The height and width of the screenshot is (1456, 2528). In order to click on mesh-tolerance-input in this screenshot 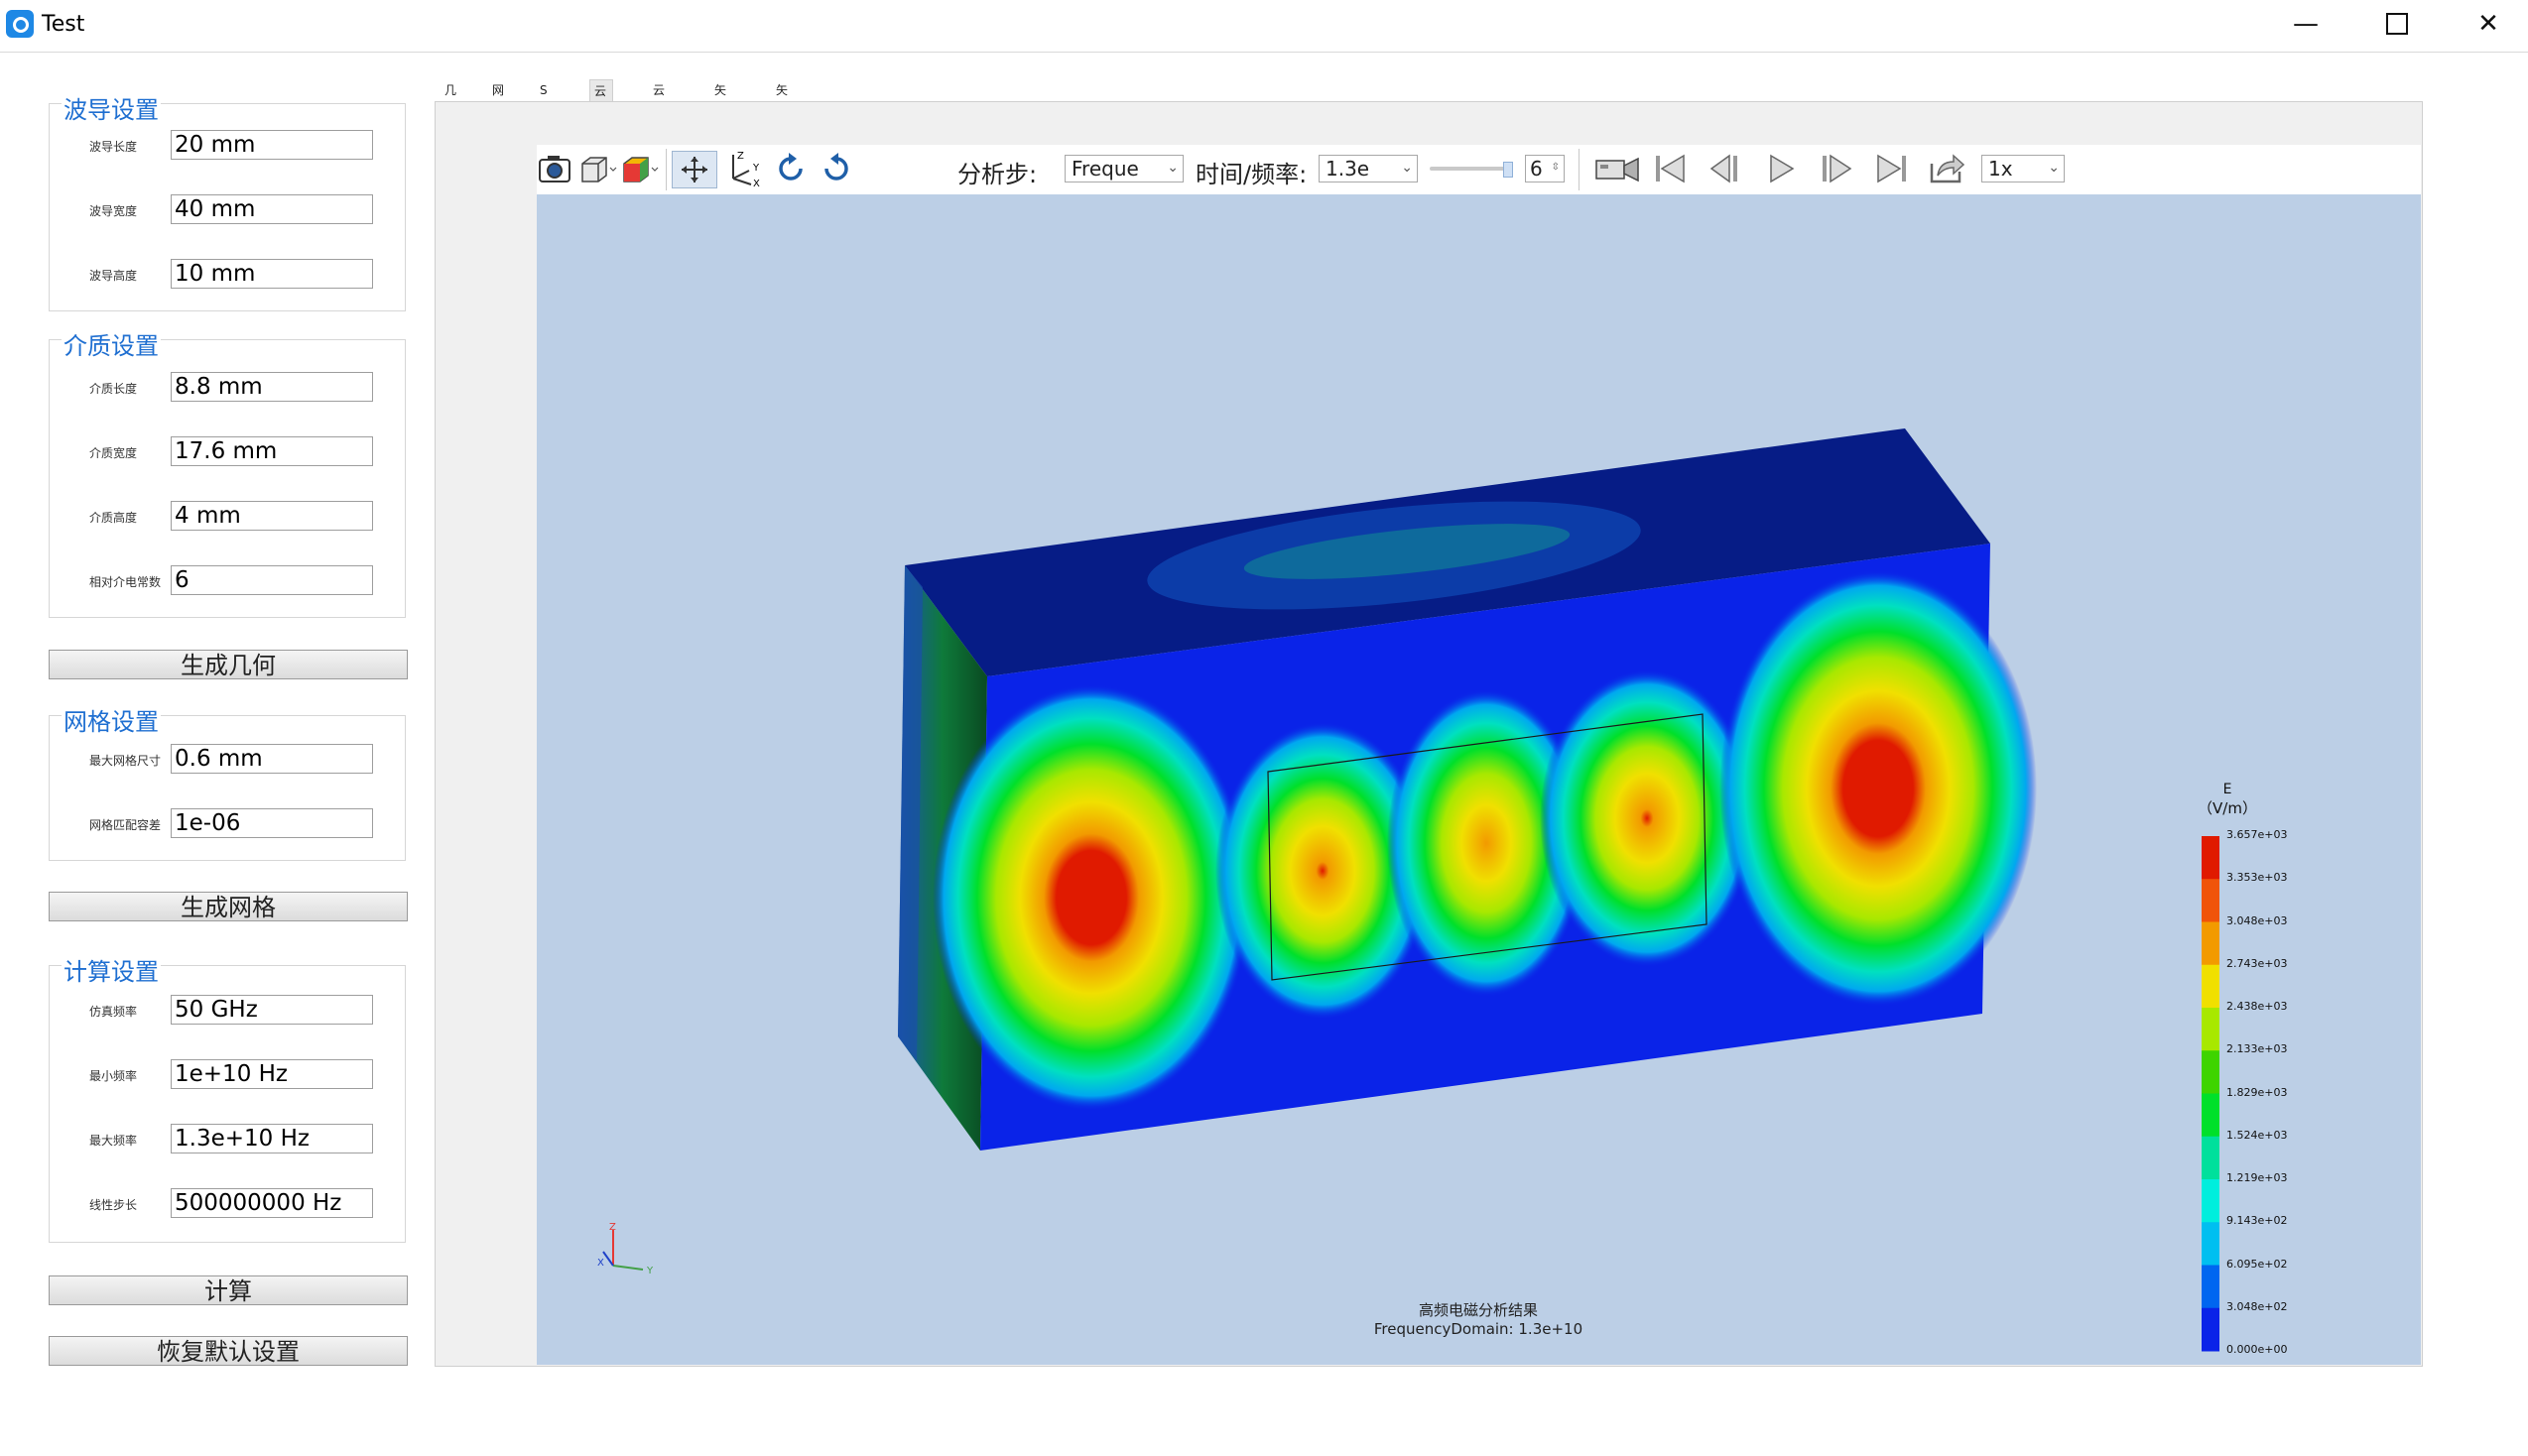, I will do `click(272, 823)`.